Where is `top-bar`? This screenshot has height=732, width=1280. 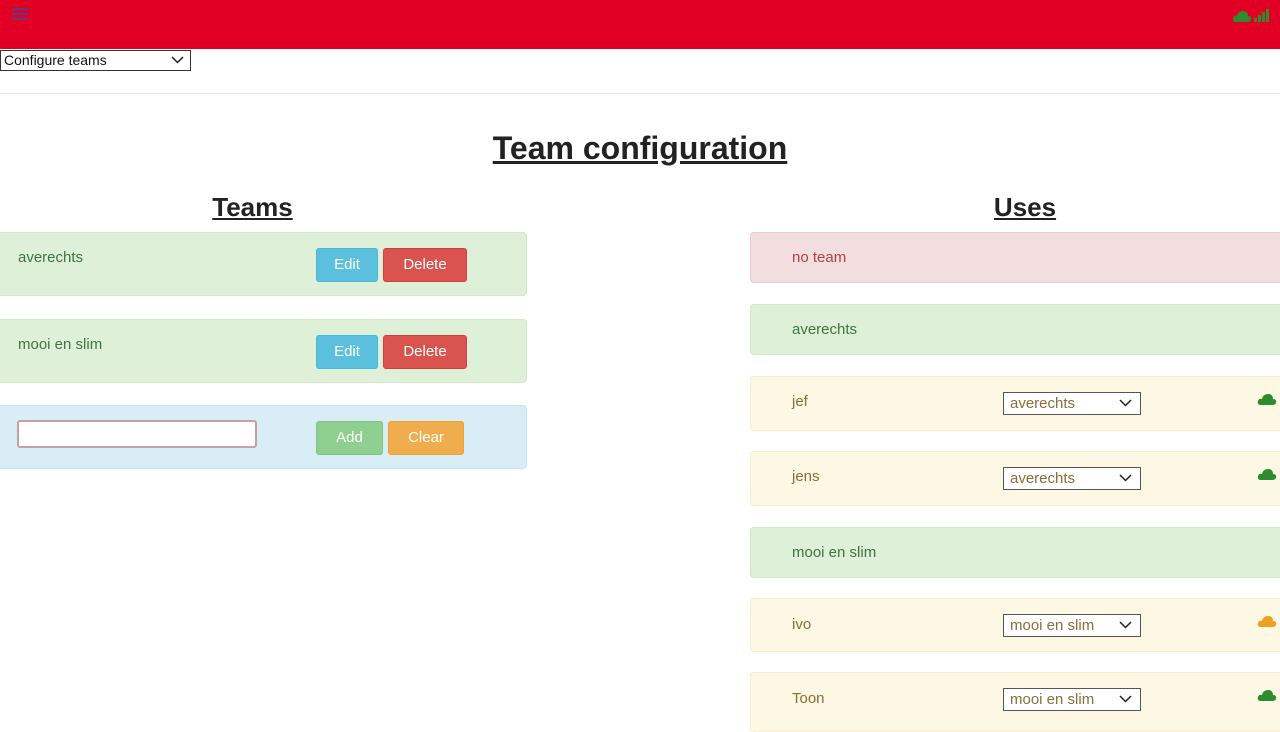 top-bar is located at coordinates (640, 24).